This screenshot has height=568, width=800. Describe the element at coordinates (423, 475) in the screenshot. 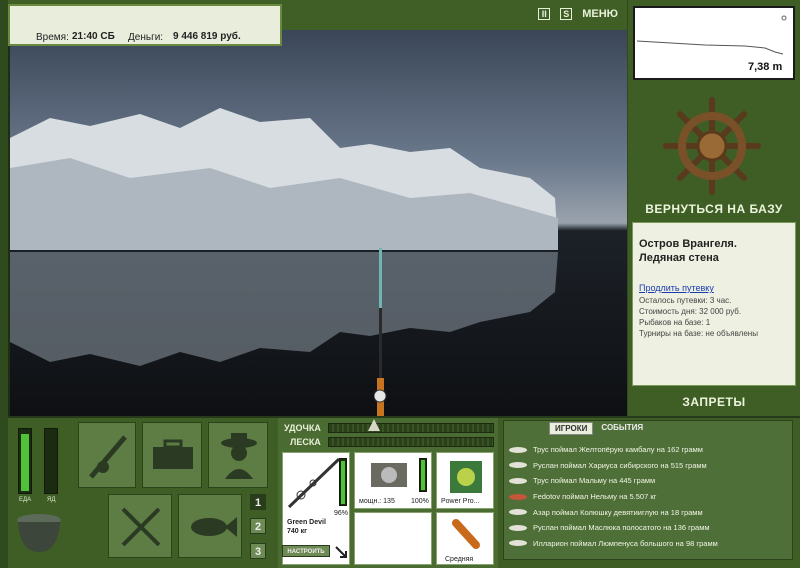

I see `reel-wear-meter` at that location.